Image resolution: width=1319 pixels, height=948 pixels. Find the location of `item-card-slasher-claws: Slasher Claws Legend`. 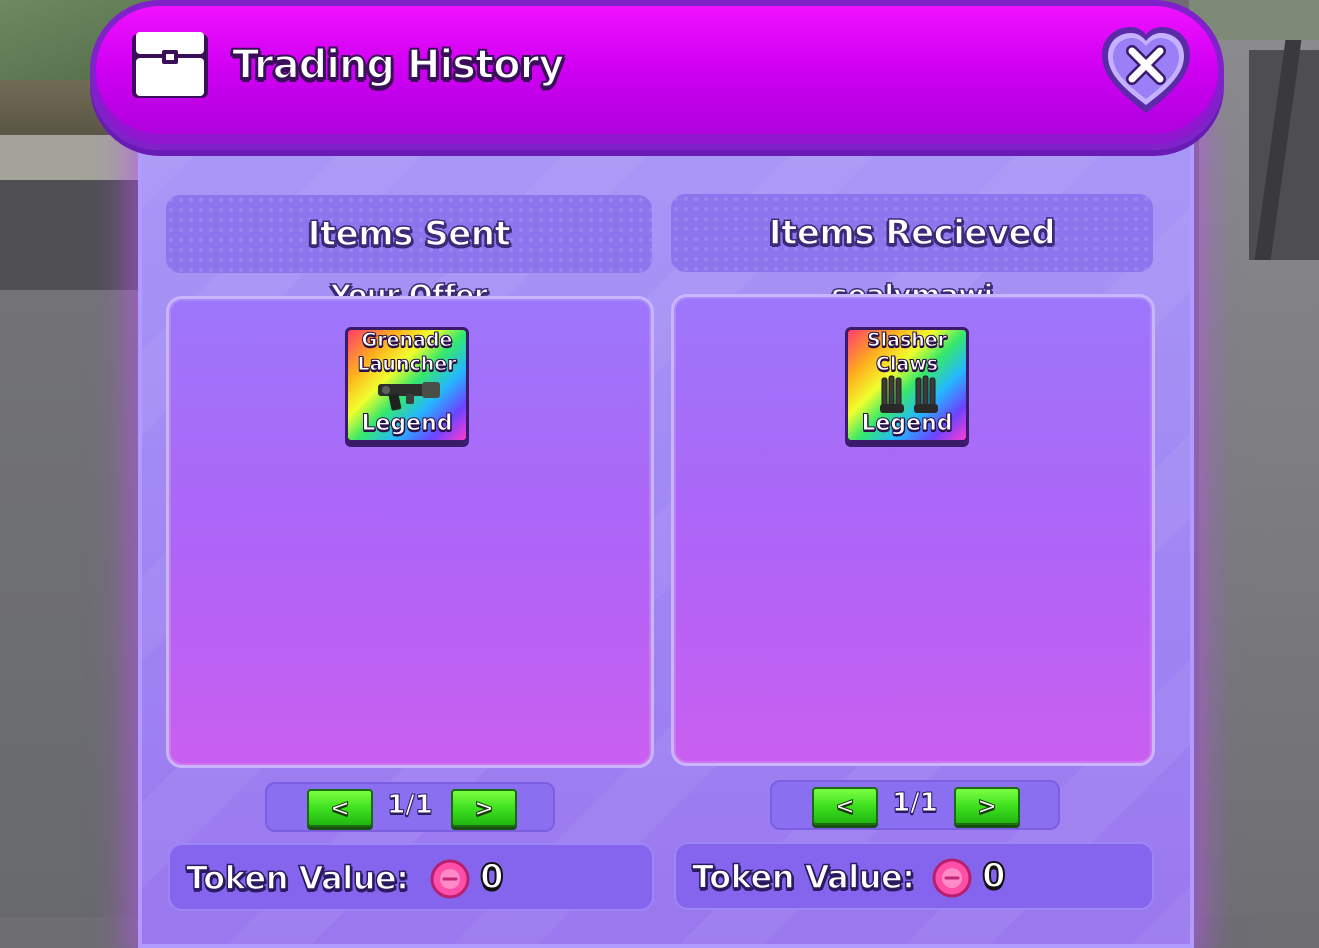

item-card-slasher-claws: Slasher Claws Legend is located at coordinates (907, 385).